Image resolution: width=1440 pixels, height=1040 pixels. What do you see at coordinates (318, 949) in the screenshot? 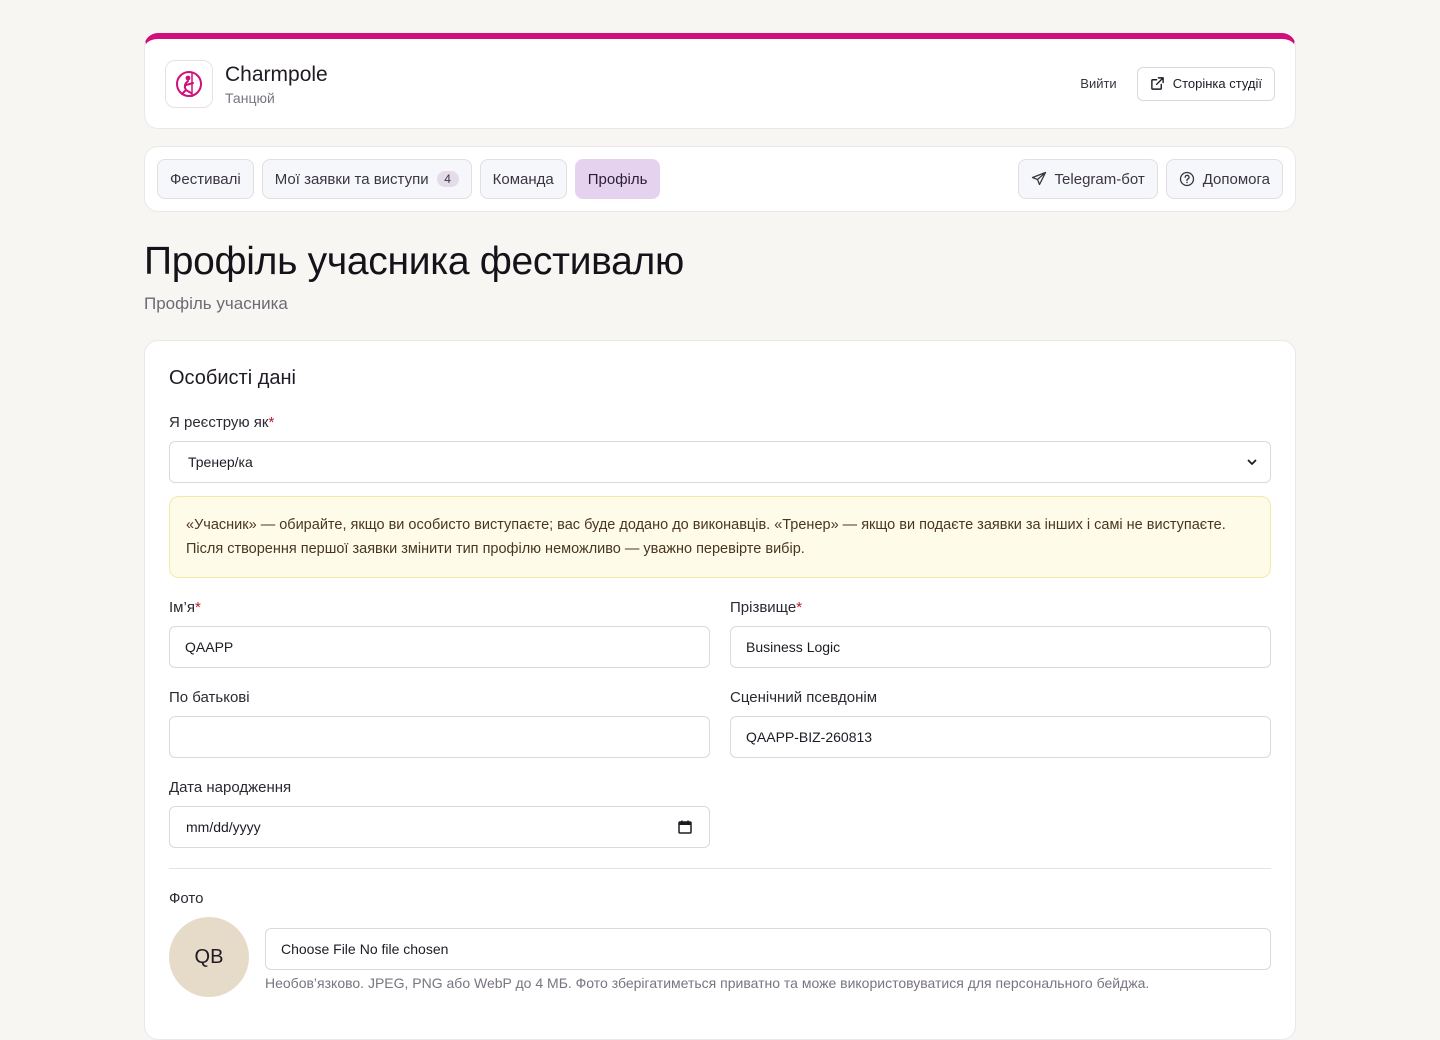
I see `choose-file-button: Choose File` at bounding box center [318, 949].